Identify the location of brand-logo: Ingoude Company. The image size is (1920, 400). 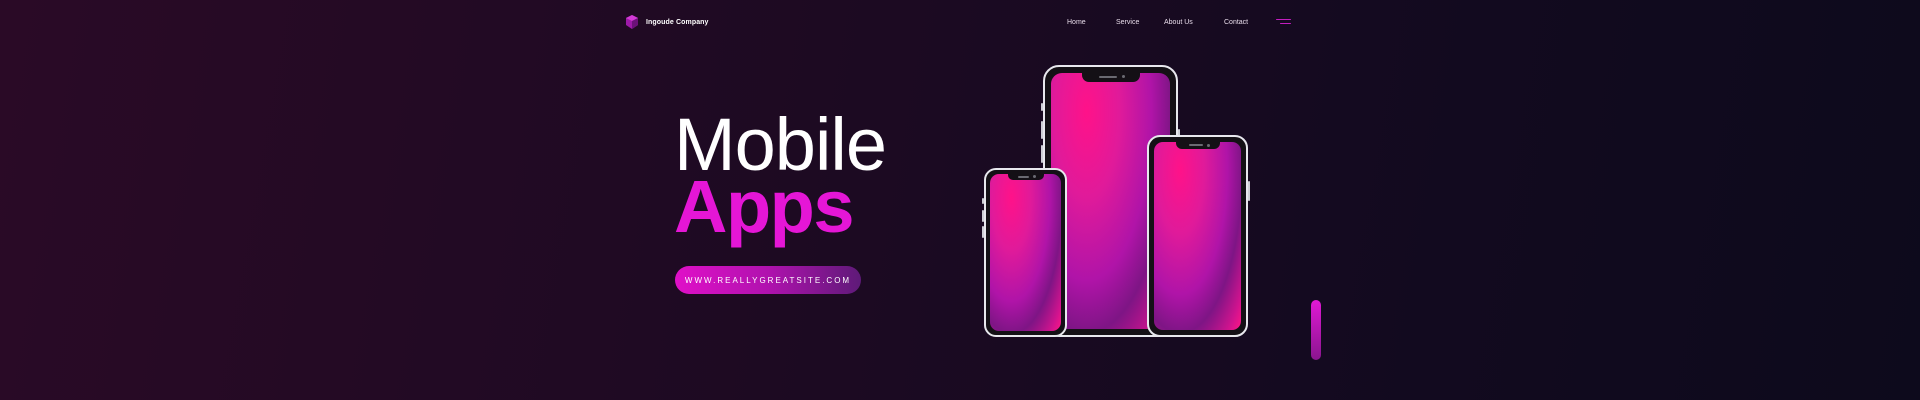
(666, 22).